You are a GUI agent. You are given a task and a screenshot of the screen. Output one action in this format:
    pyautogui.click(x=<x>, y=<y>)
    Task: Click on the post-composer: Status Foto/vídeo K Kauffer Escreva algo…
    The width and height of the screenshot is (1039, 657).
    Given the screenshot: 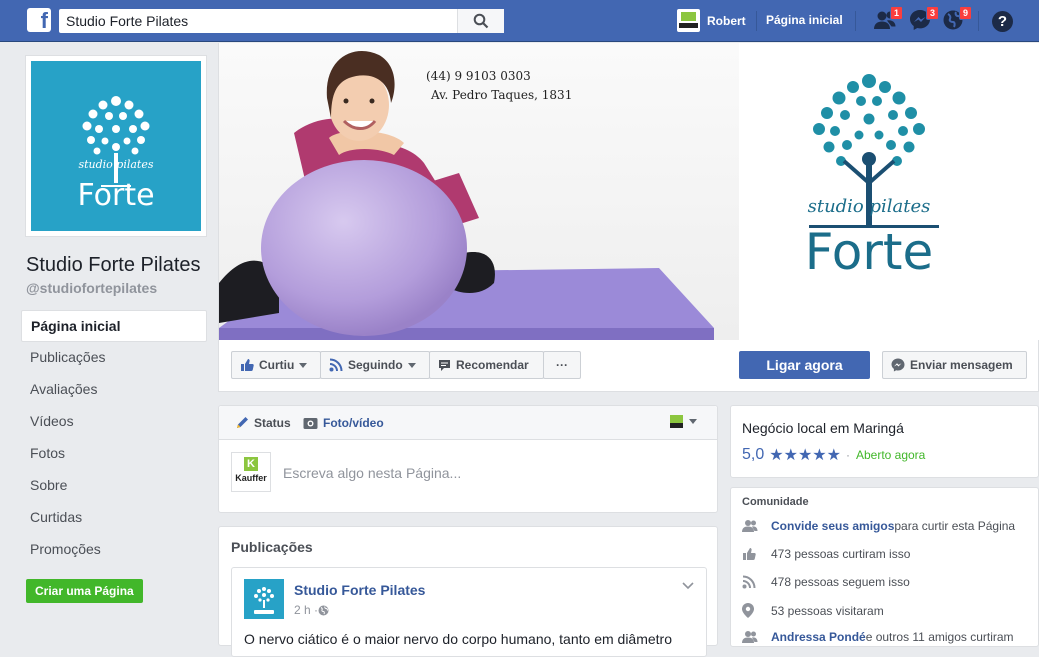 What is the action you would take?
    pyautogui.click(x=468, y=459)
    